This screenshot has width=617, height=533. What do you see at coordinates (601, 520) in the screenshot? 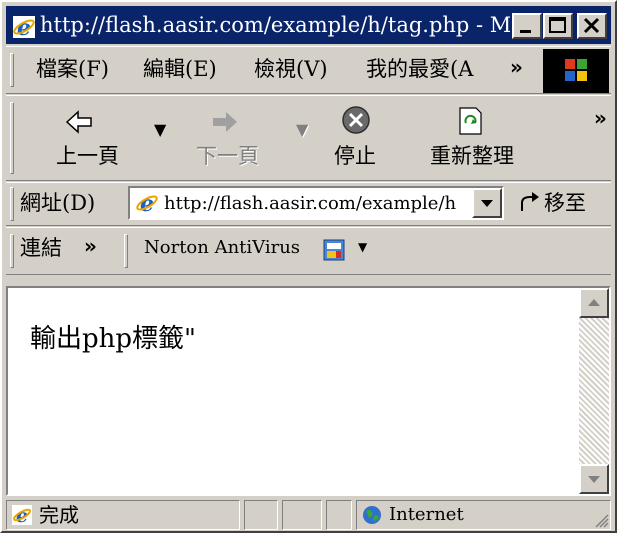
I see `resize-grip` at bounding box center [601, 520].